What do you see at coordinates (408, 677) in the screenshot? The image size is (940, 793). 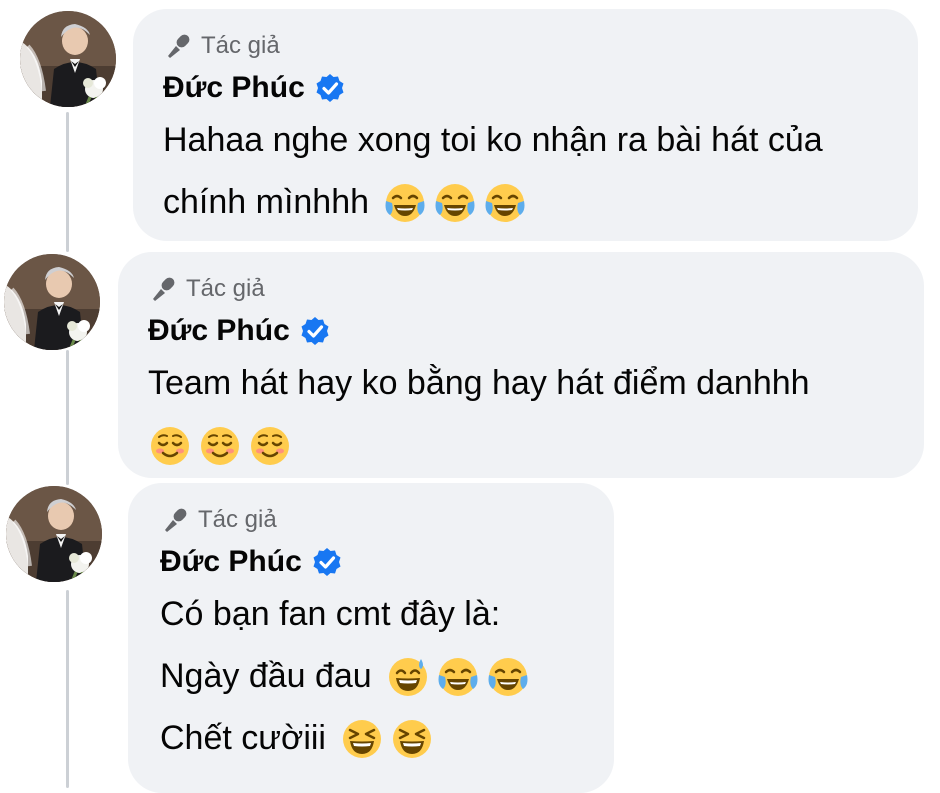 I see `grinning-face-with-sweat-icon` at bounding box center [408, 677].